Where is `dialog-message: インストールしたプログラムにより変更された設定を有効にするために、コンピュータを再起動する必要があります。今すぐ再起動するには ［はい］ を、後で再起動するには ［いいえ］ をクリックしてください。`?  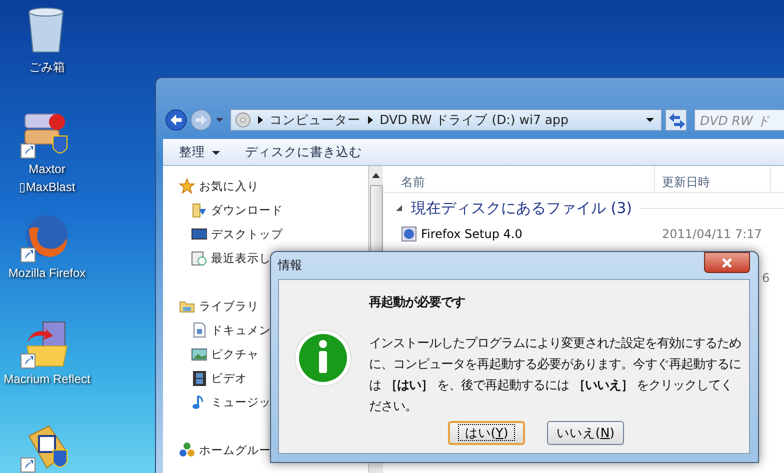
dialog-message: インストールしたプログラムにより変更された設定を有効にするために、コンピュータを再起動する必要があります。今すぐ再起動するには ［はい］ を、後で再起動するには ［いいえ］ をクリックしてください。 is located at coordinates (555, 375).